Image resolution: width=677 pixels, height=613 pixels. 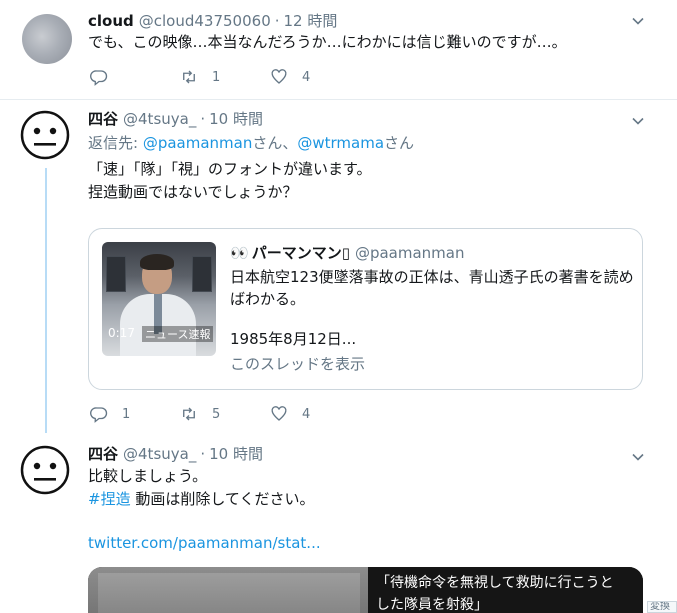 I want to click on anchor-hair, so click(x=157, y=262).